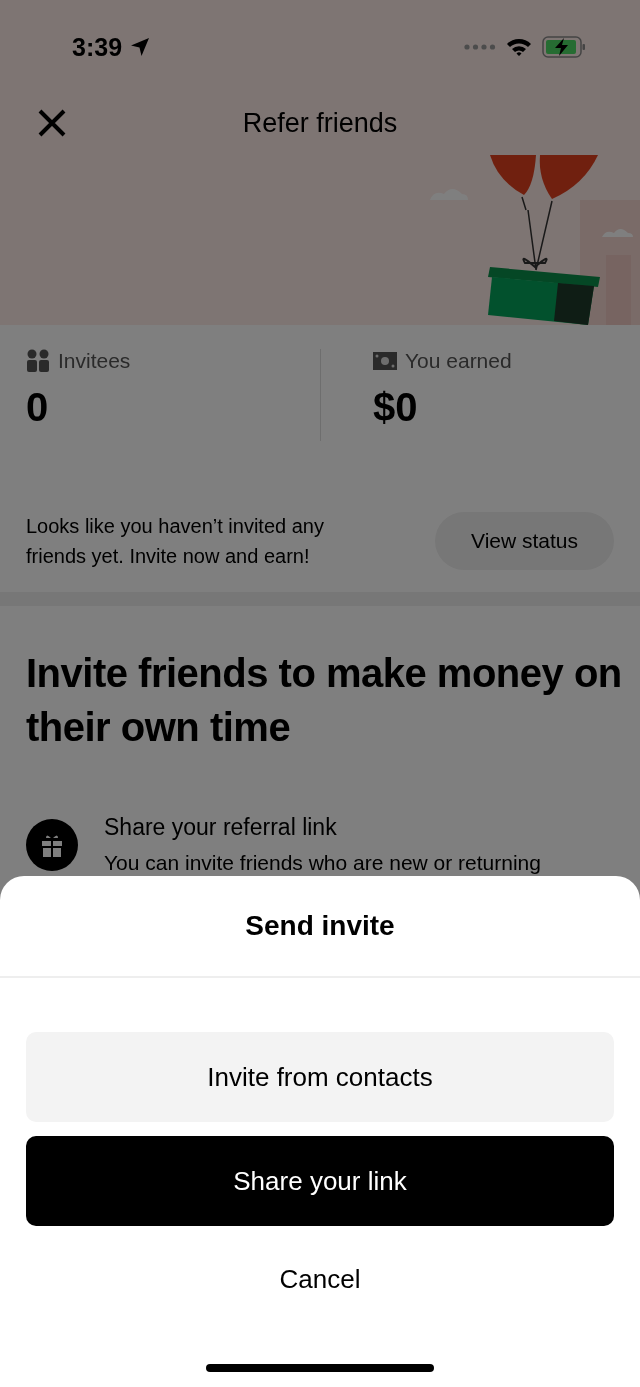  What do you see at coordinates (396, 407) in the screenshot?
I see `stat-value: $0` at bounding box center [396, 407].